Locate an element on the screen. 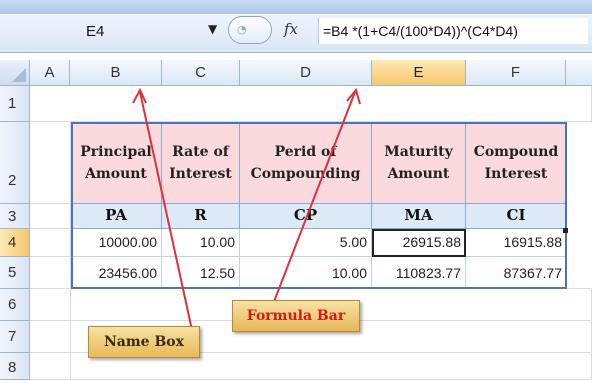 The width and height of the screenshot is (592, 383). arrow-head-name-box is located at coordinates (139, 95).